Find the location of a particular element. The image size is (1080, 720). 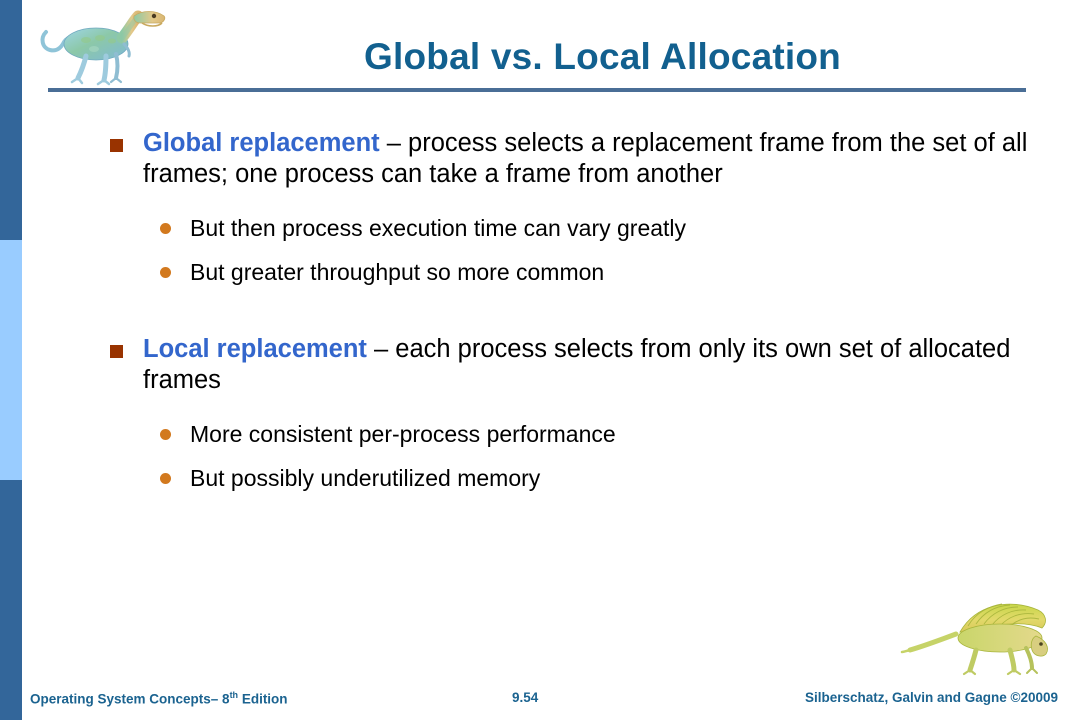

footer-copyright-credit: Silberschatz, Galvin and Gagne ©20009 is located at coordinates (931, 697).